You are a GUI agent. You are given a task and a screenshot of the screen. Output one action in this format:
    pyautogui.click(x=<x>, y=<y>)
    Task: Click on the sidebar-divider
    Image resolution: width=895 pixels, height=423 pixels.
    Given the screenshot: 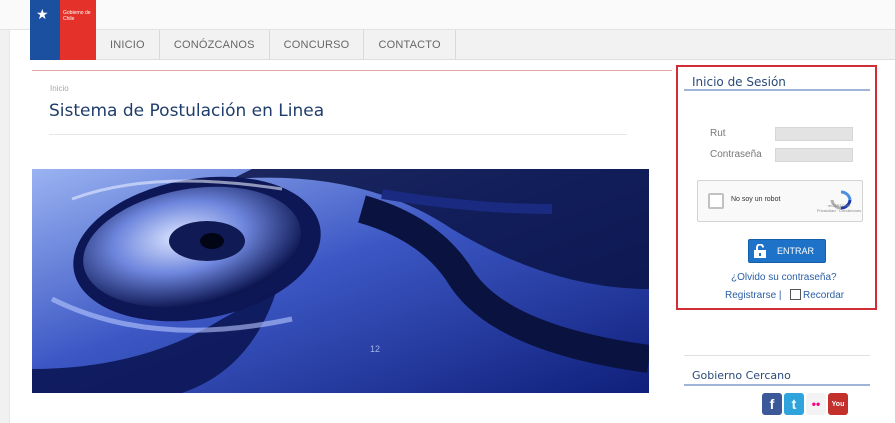 What is the action you would take?
    pyautogui.click(x=777, y=355)
    